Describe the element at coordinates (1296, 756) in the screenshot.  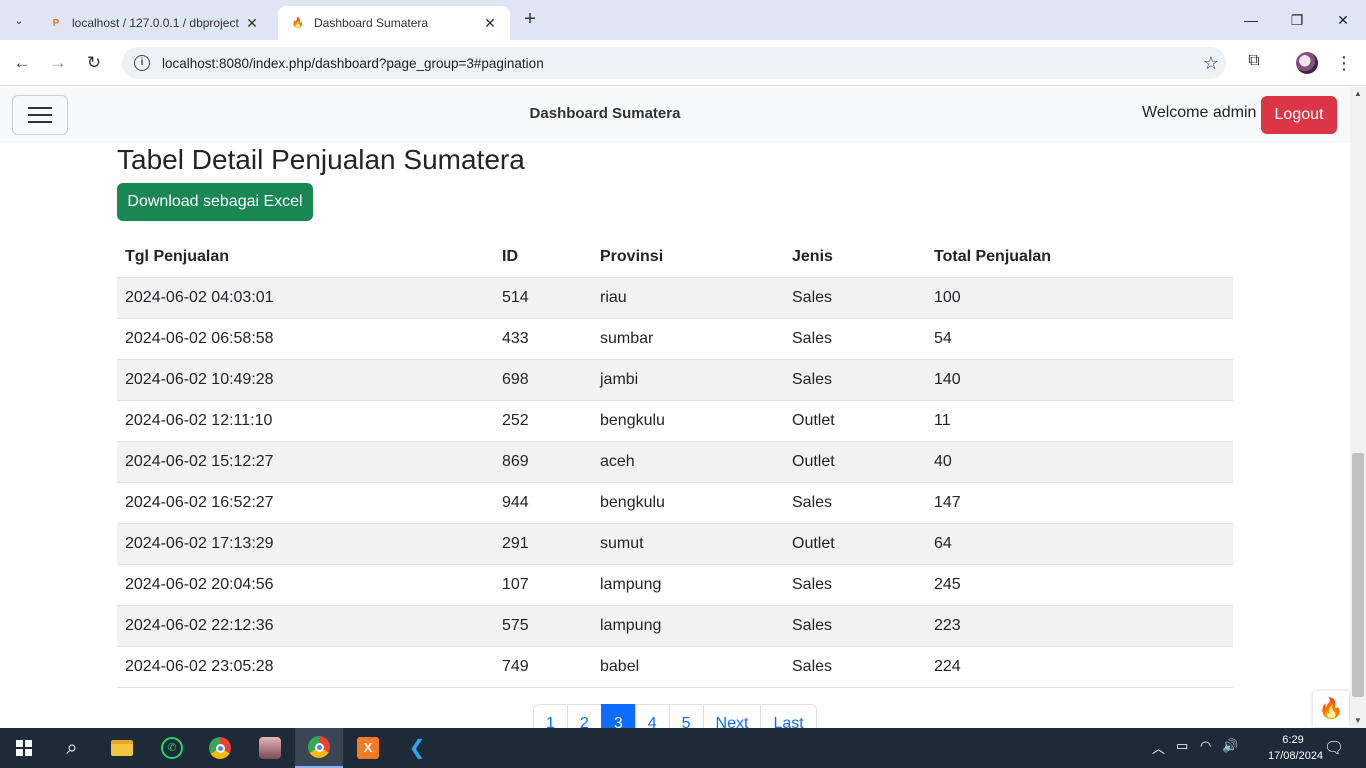
I see `clock-date: 17/08/2024` at that location.